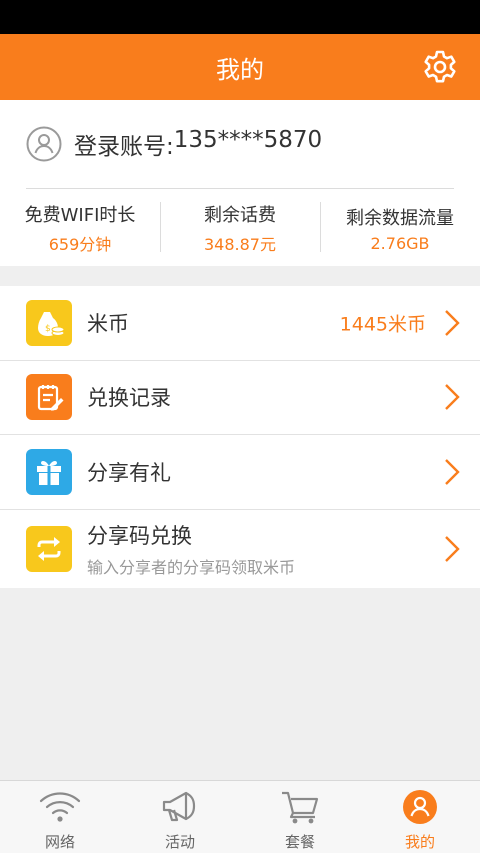 This screenshot has width=480, height=853. I want to click on account-row: 登录账号: 135****5870, so click(174, 144).